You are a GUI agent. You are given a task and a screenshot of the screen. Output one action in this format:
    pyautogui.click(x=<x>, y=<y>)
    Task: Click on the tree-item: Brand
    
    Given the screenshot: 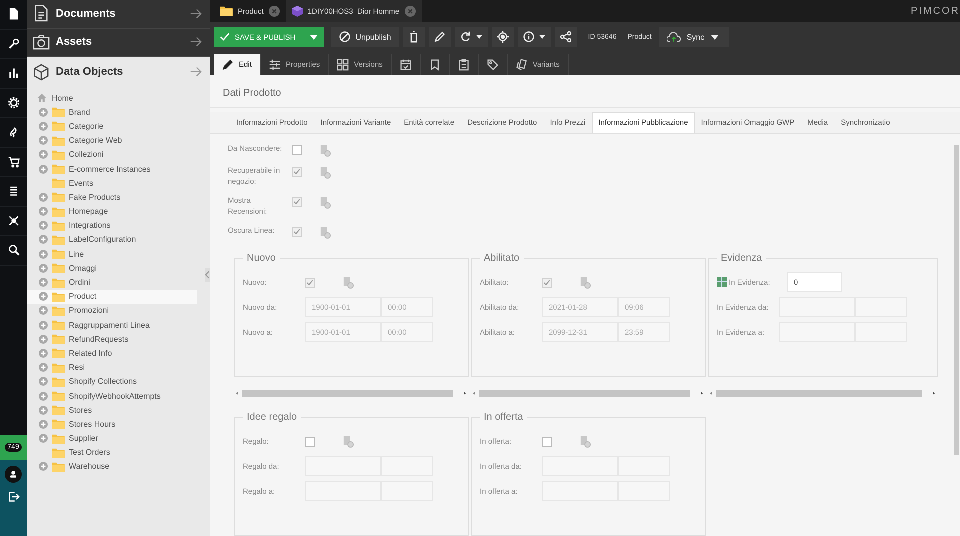 What is the action you would take?
    pyautogui.click(x=112, y=112)
    